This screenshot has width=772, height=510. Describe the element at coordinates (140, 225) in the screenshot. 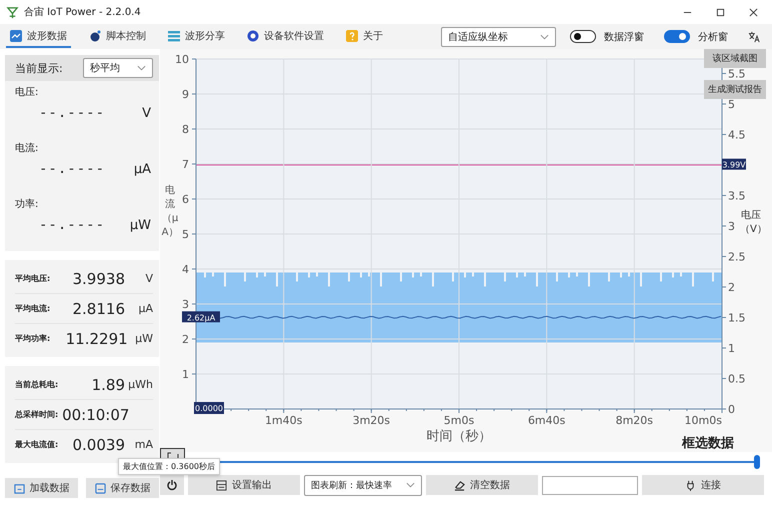

I see `reading-unit: µW` at that location.